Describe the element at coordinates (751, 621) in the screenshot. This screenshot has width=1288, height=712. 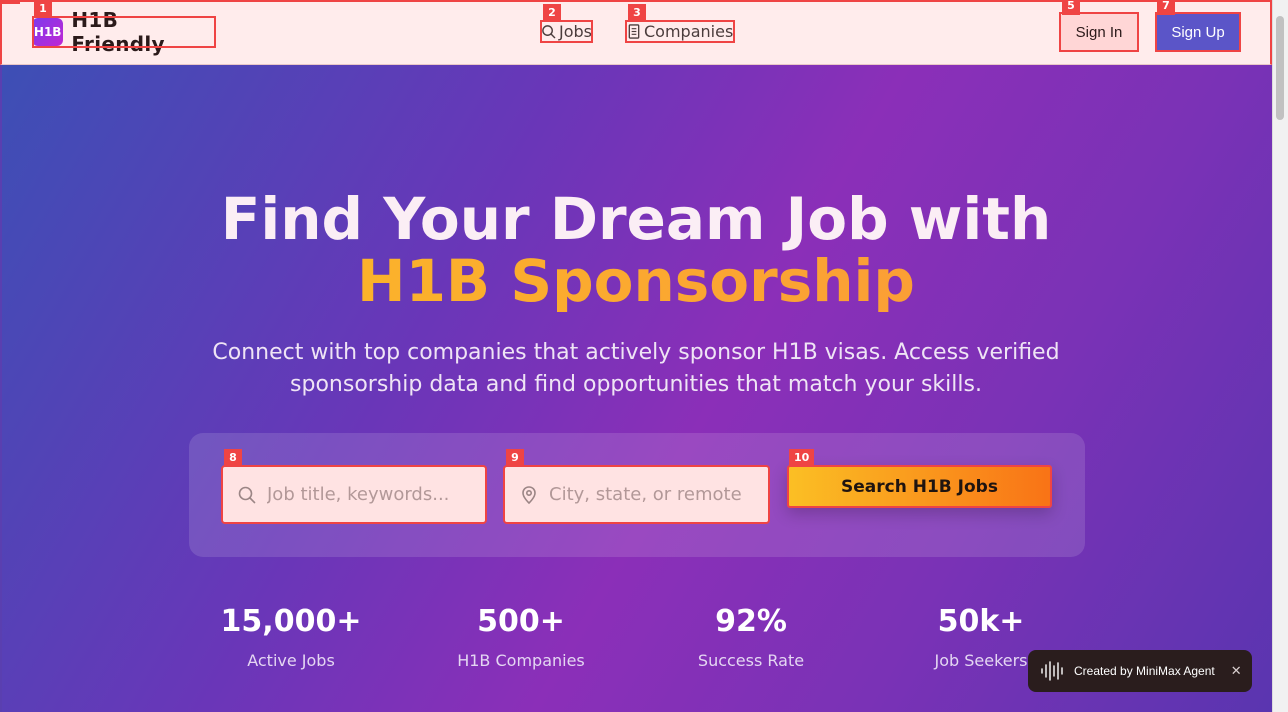
I see `stat-value: 92%` at that location.